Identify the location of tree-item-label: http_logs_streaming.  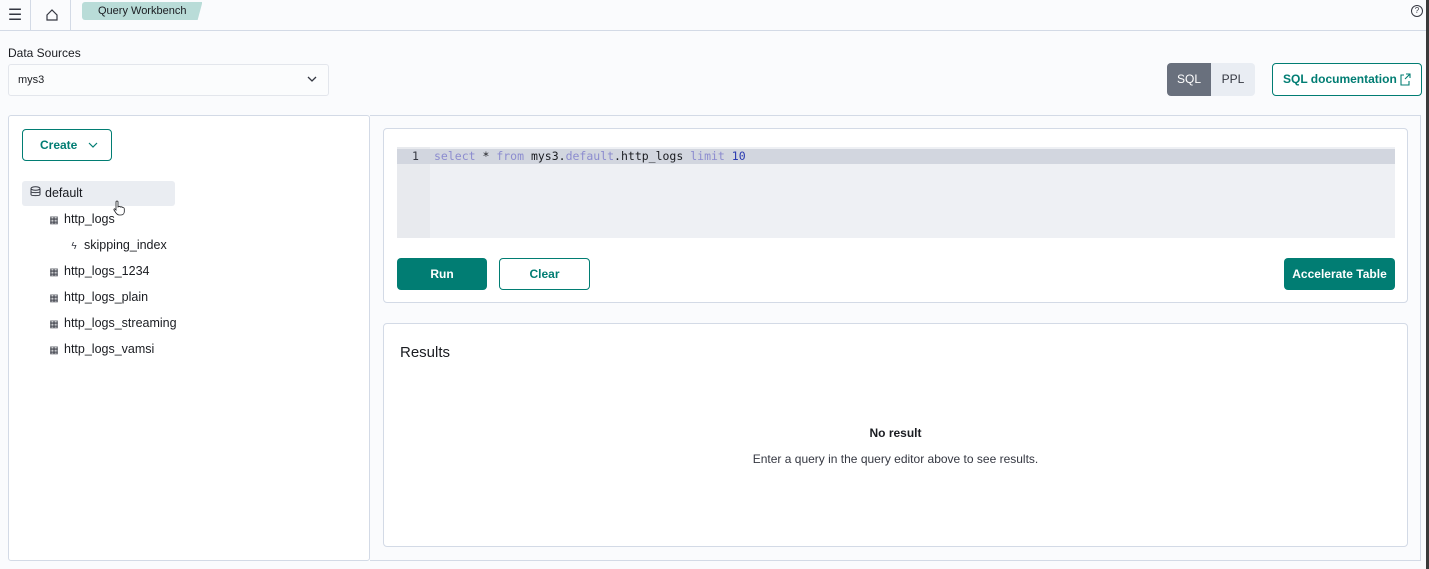
(120, 323).